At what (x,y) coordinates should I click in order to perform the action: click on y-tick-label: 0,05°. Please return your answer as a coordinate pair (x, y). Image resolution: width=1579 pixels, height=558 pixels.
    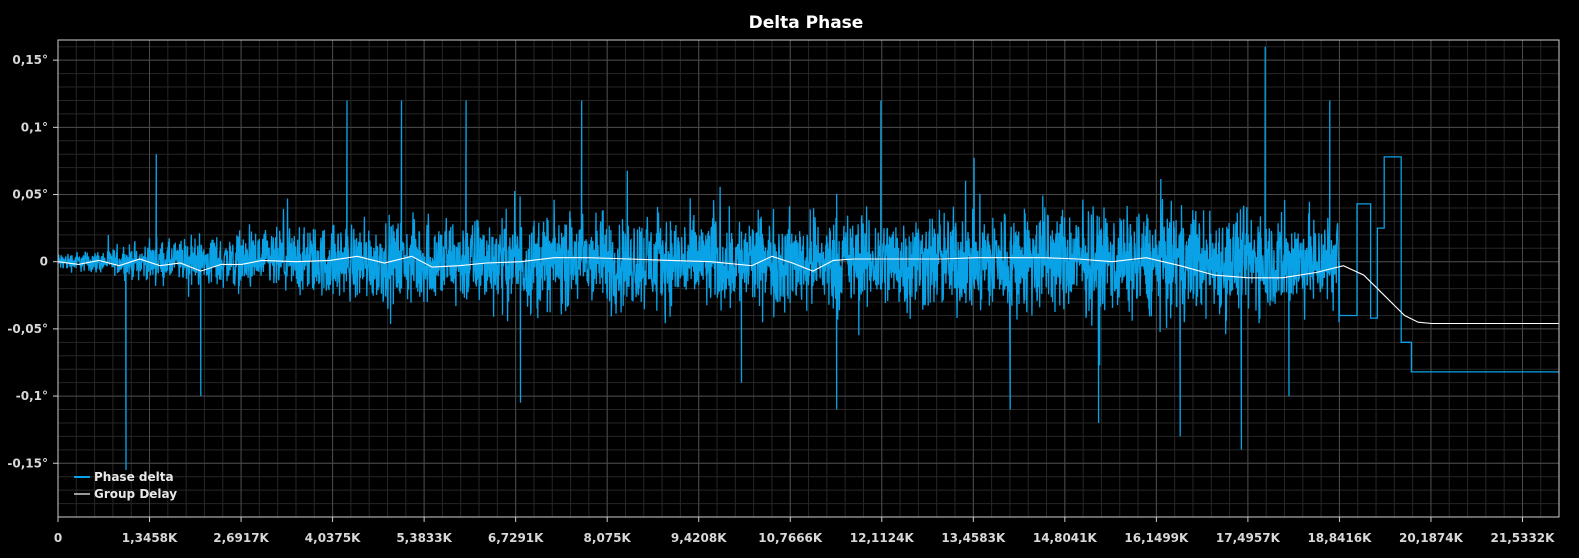
    Looking at the image, I should click on (30, 195).